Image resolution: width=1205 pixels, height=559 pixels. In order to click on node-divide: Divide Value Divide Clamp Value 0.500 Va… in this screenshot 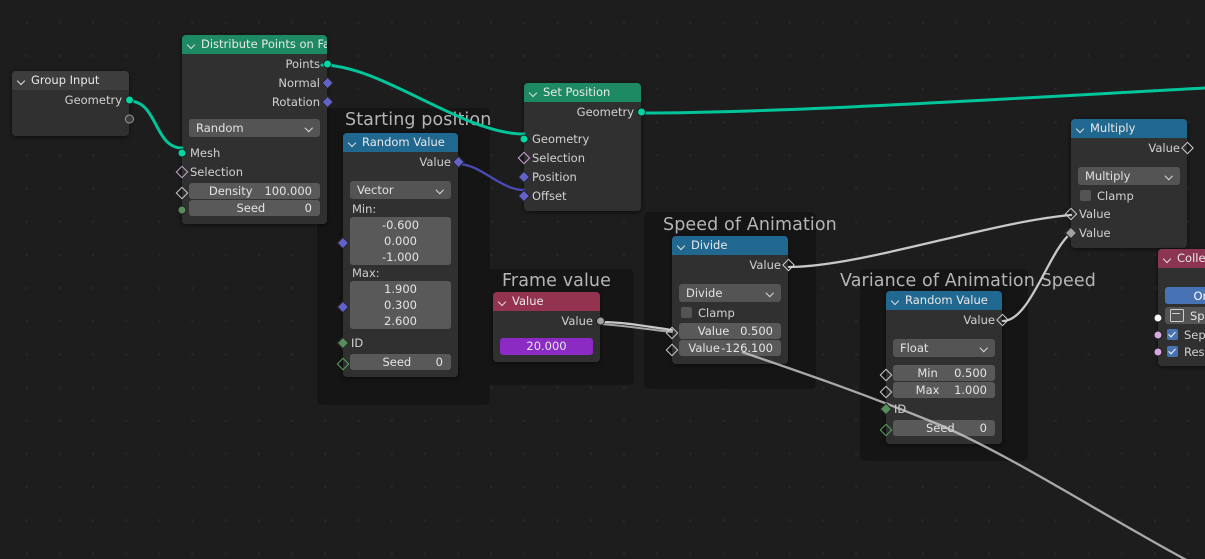, I will do `click(730, 300)`.